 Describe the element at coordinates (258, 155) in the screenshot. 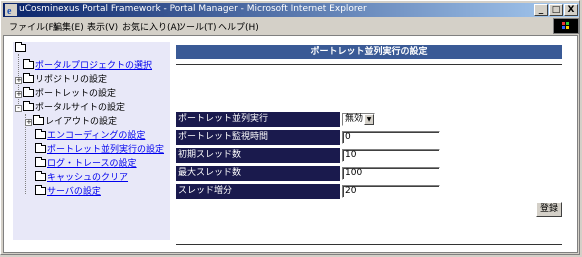

I see `field-label: 初期スレッド数` at that location.